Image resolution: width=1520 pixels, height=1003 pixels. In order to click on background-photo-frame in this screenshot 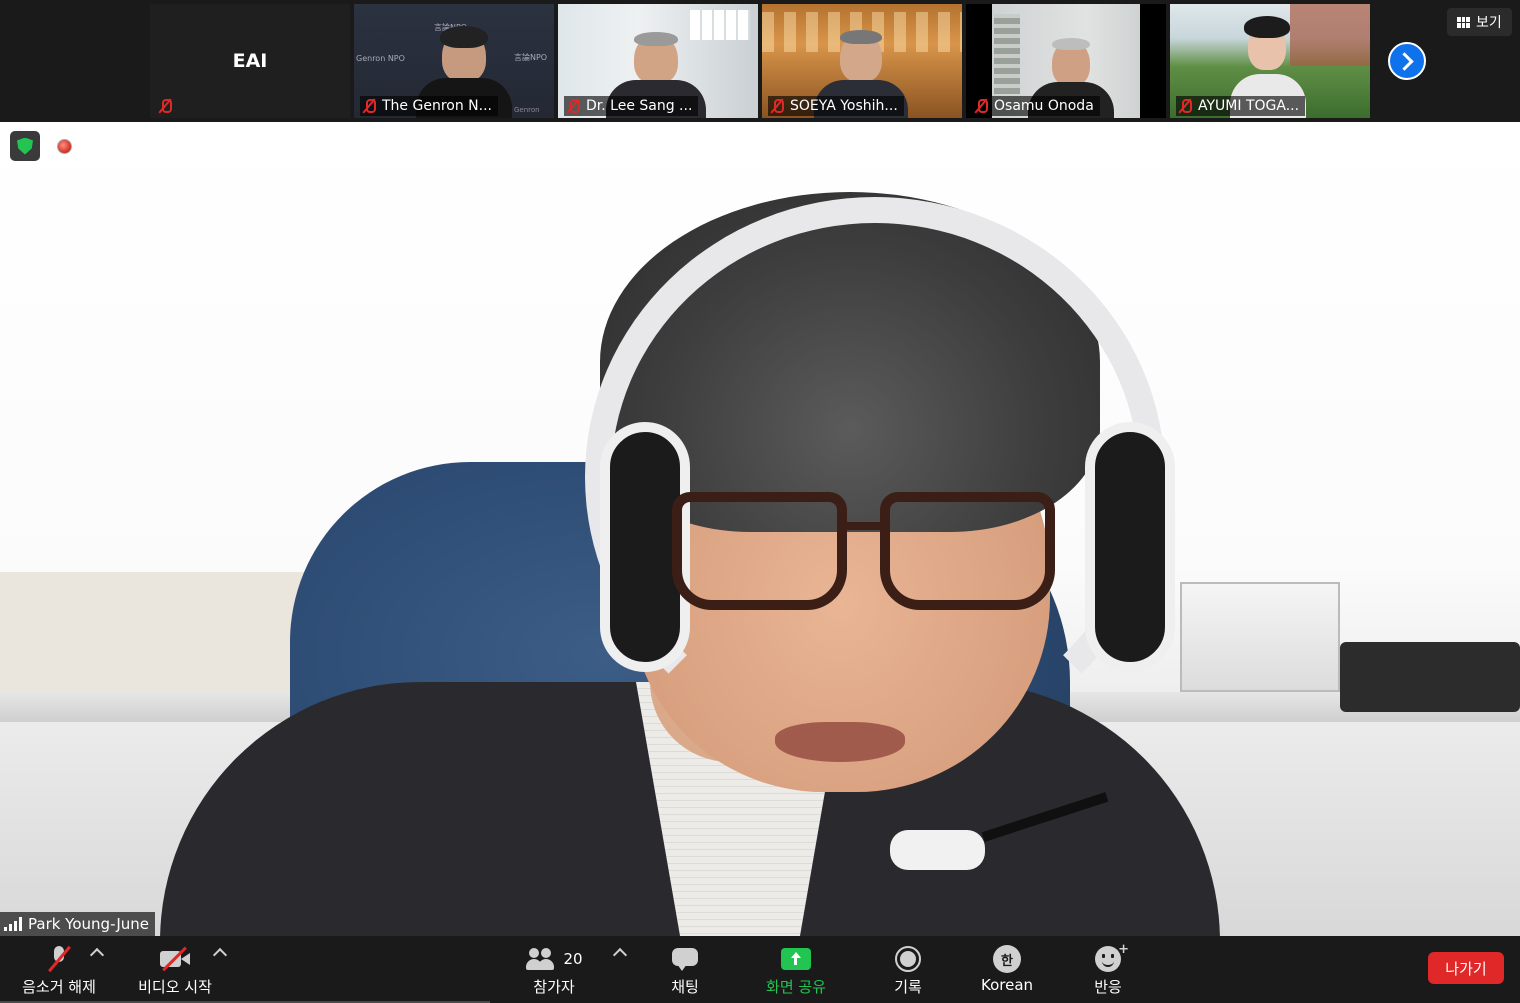, I will do `click(1260, 637)`.